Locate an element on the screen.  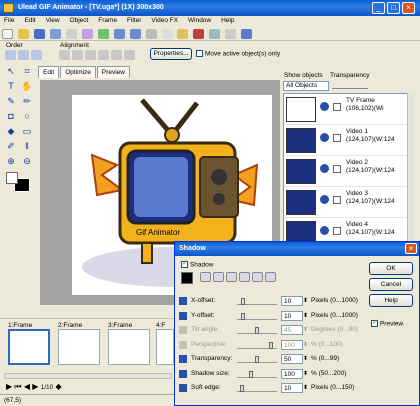
blank-frame-icon is located at coordinates (103, 34).